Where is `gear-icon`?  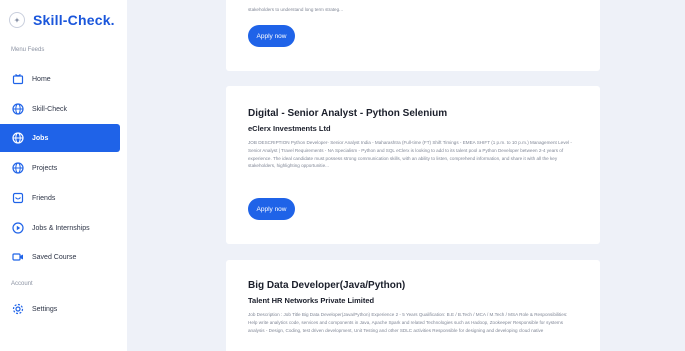 gear-icon is located at coordinates (17, 309).